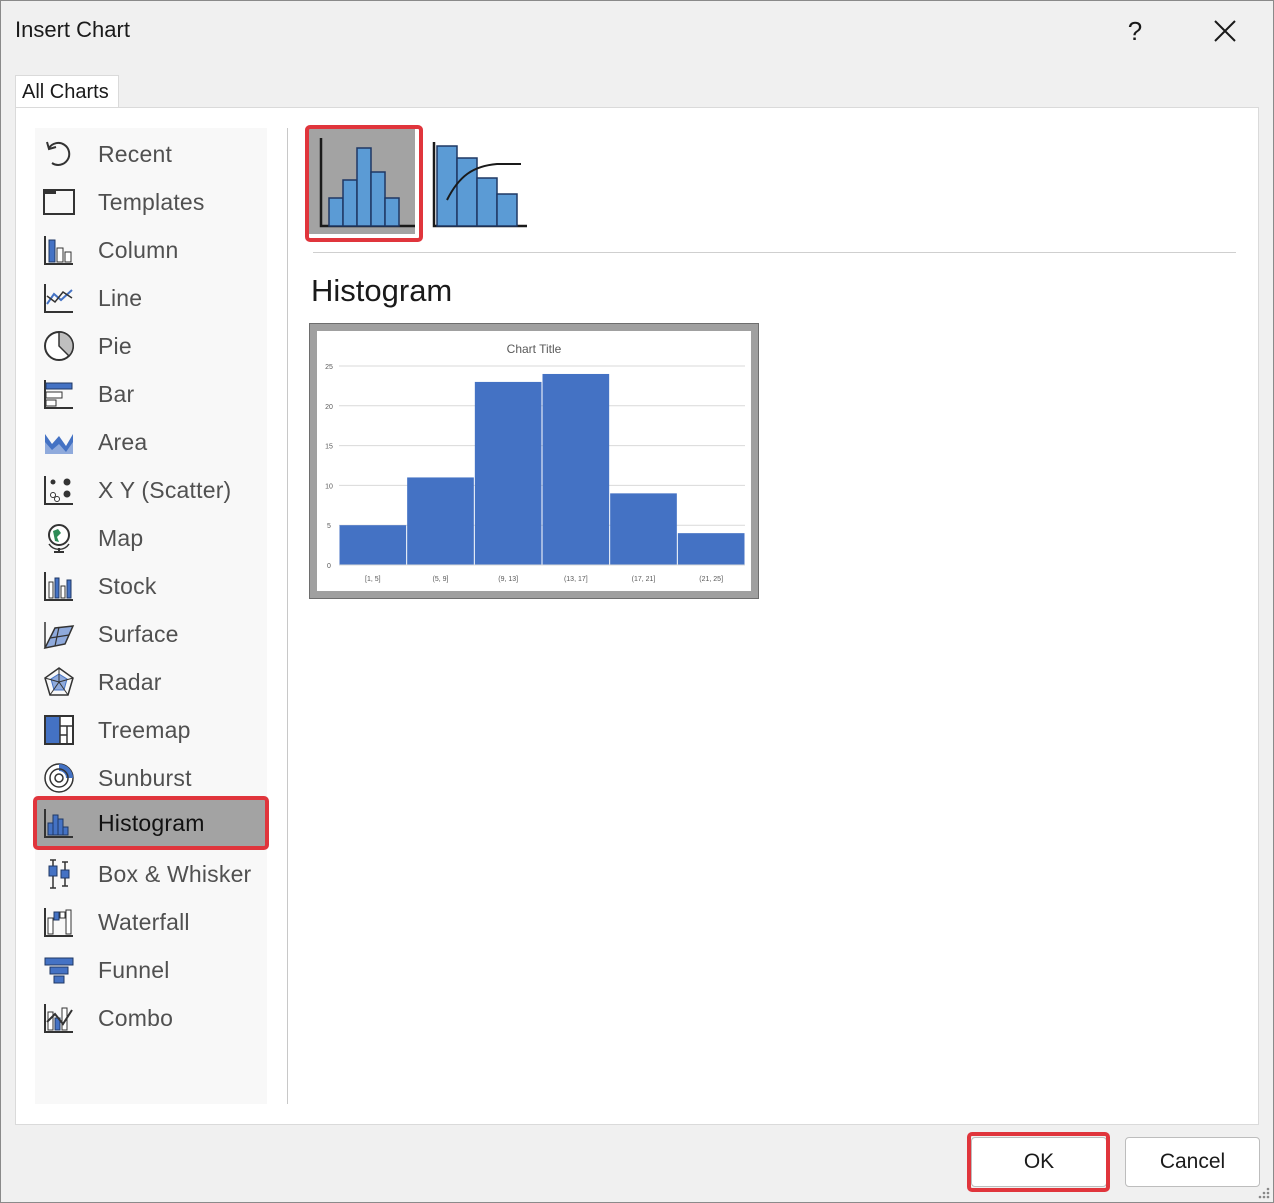  Describe the element at coordinates (72, 29) in the screenshot. I see `dialog-title: Insert Chart` at that location.